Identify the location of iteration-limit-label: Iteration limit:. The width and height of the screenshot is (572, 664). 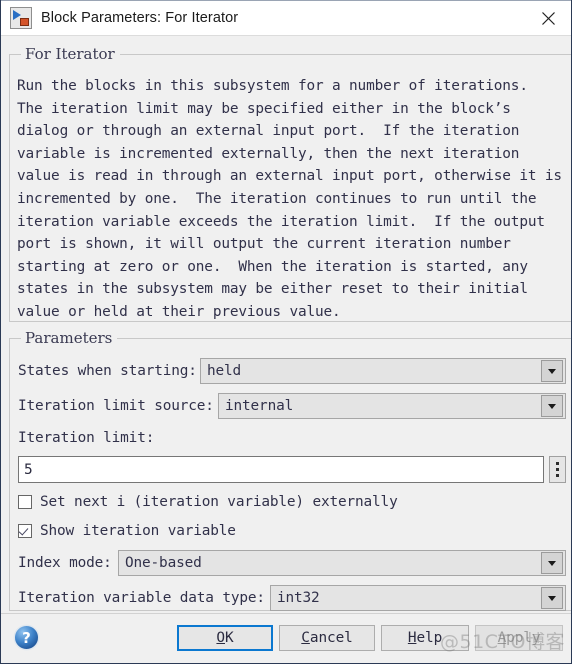
(86, 438).